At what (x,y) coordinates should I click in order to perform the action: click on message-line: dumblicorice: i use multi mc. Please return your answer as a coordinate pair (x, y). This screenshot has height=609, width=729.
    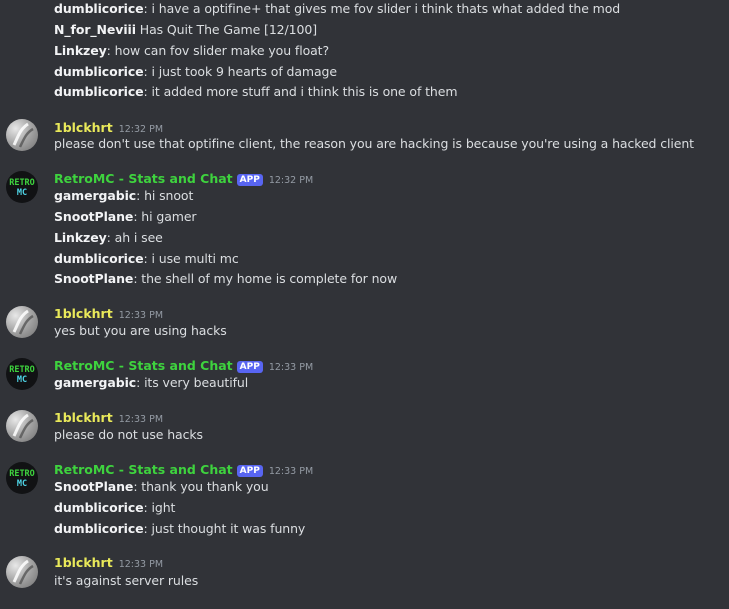
    Looking at the image, I should click on (146, 259).